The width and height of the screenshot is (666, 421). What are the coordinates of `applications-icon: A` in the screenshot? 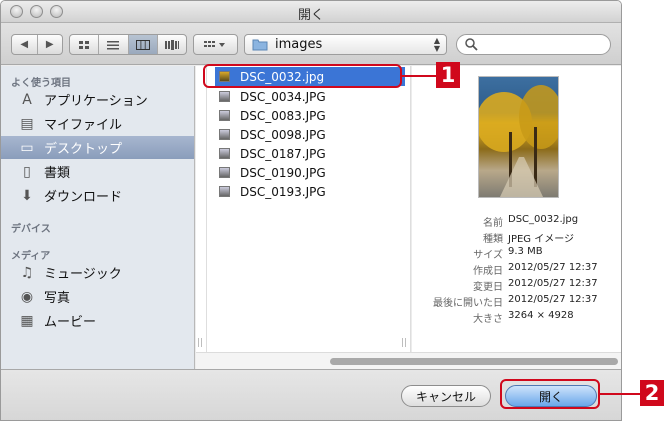 It's located at (27, 99).